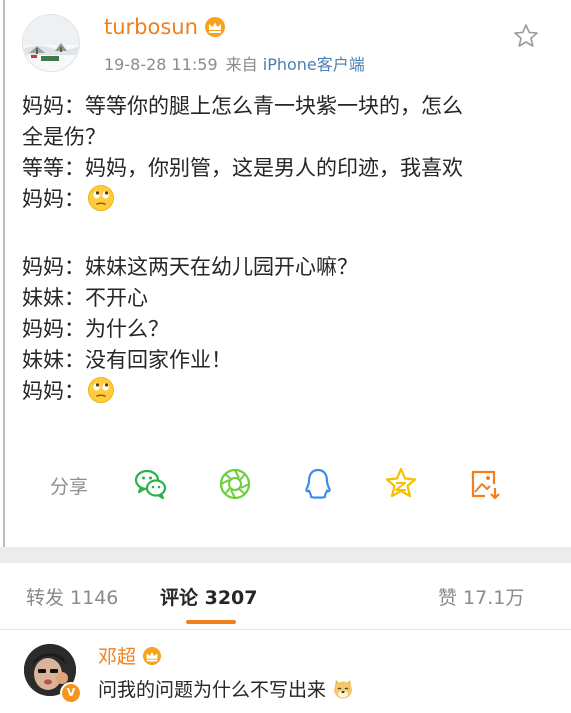  What do you see at coordinates (127, 360) in the screenshot?
I see `post-line-text: 妹妹：没有回家作业！` at bounding box center [127, 360].